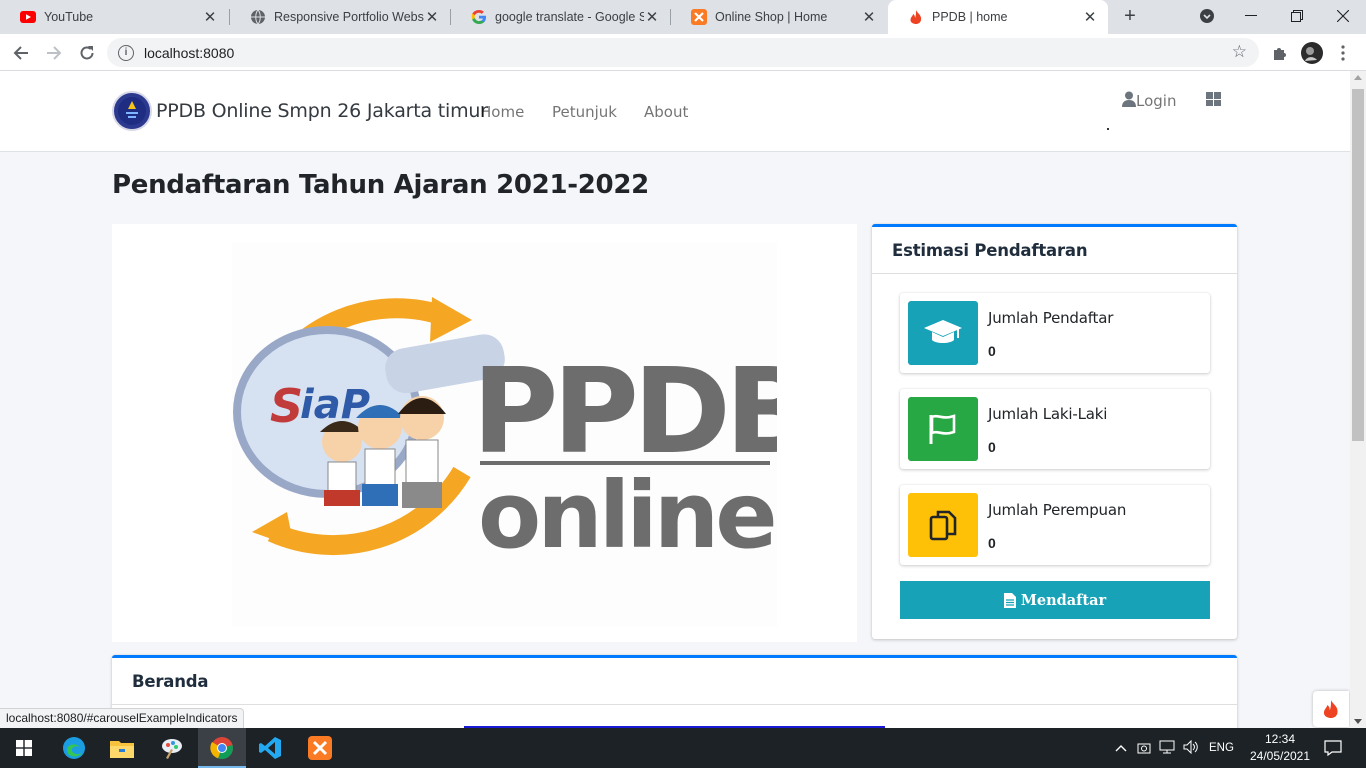 Image resolution: width=1366 pixels, height=768 pixels. What do you see at coordinates (1239, 52) in the screenshot?
I see `bookmark-star-icon: ☆` at bounding box center [1239, 52].